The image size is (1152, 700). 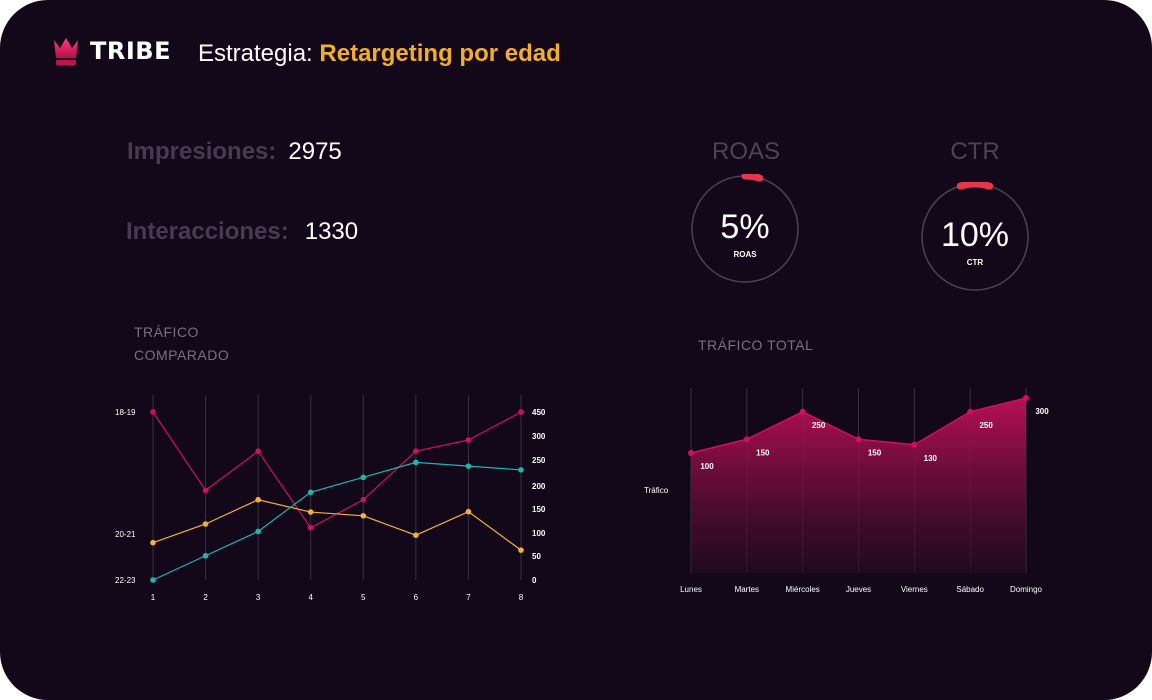 I want to click on x-tick-label: Lunes, so click(x=691, y=589).